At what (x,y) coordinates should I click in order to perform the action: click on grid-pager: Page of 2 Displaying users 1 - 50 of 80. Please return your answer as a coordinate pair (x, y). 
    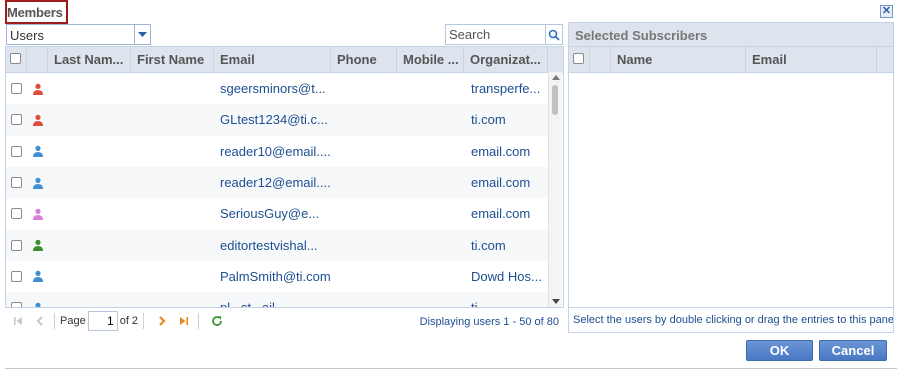
    Looking at the image, I should click on (284, 320).